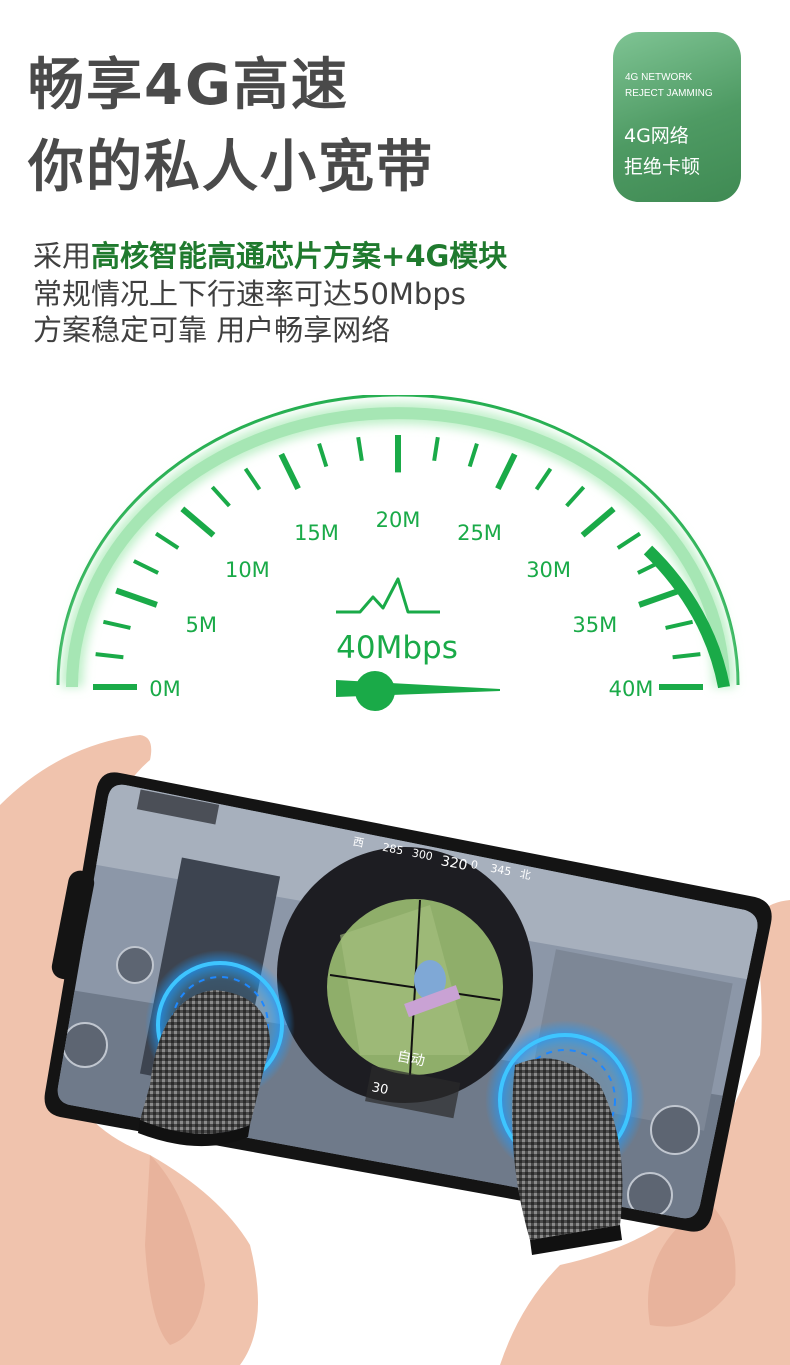 This screenshot has width=790, height=1365. I want to click on badge-chinese-text: 4G网络 拒绝卡顿, so click(662, 152).